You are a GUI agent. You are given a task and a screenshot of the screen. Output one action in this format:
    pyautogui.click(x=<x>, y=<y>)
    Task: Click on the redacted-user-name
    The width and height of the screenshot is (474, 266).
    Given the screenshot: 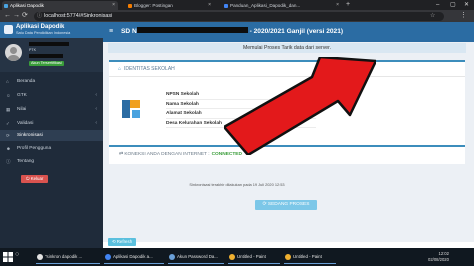 What is the action you would take?
    pyautogui.click(x=49, y=44)
    